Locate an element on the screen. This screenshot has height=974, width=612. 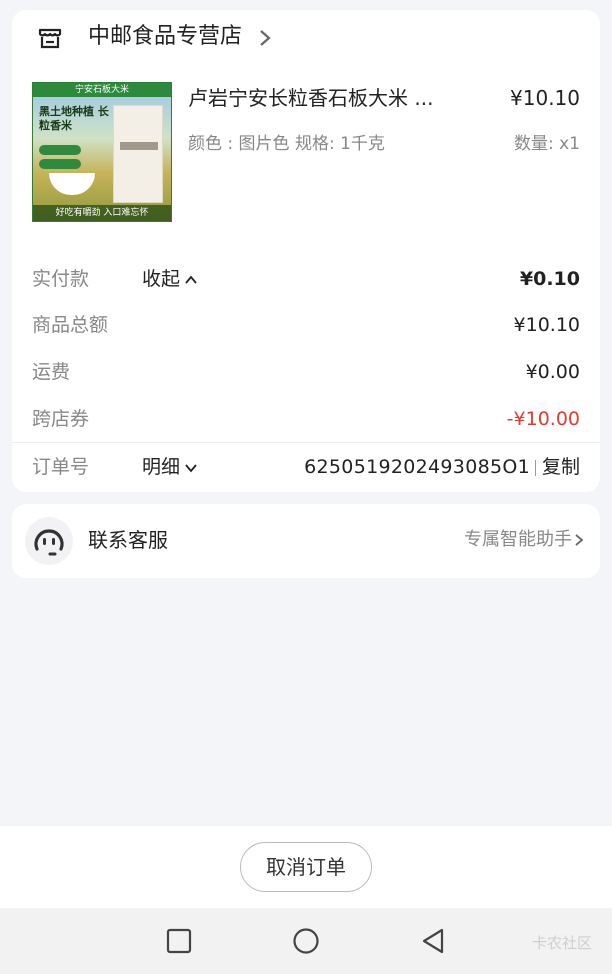
divider is located at coordinates (306, 442).